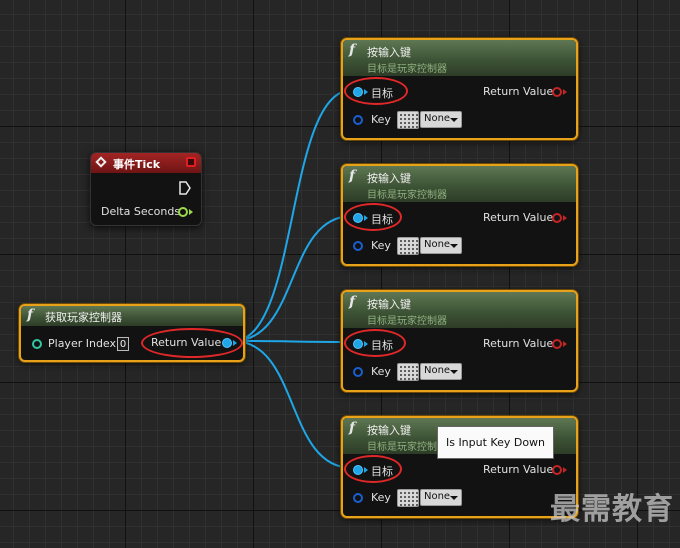  I want to click on event-delegate-pin, so click(191, 162).